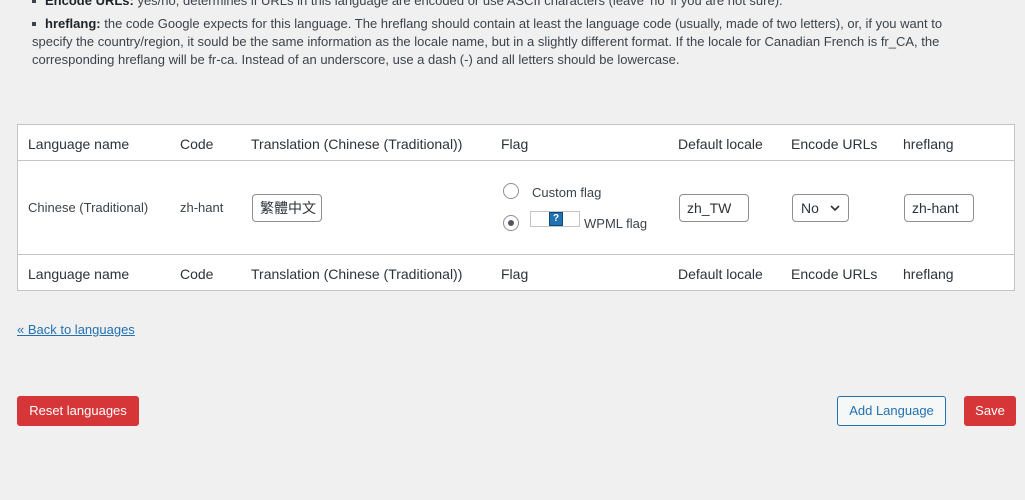 This screenshot has height=500, width=1025. Describe the element at coordinates (714, 208) in the screenshot. I see `default-locale-input: zh_TW` at that location.